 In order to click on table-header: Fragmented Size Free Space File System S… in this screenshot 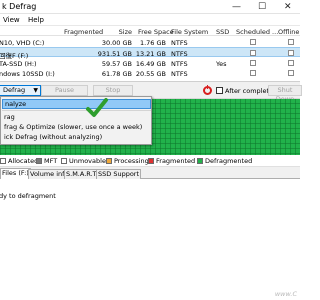, I will do `click(150, 31)`.